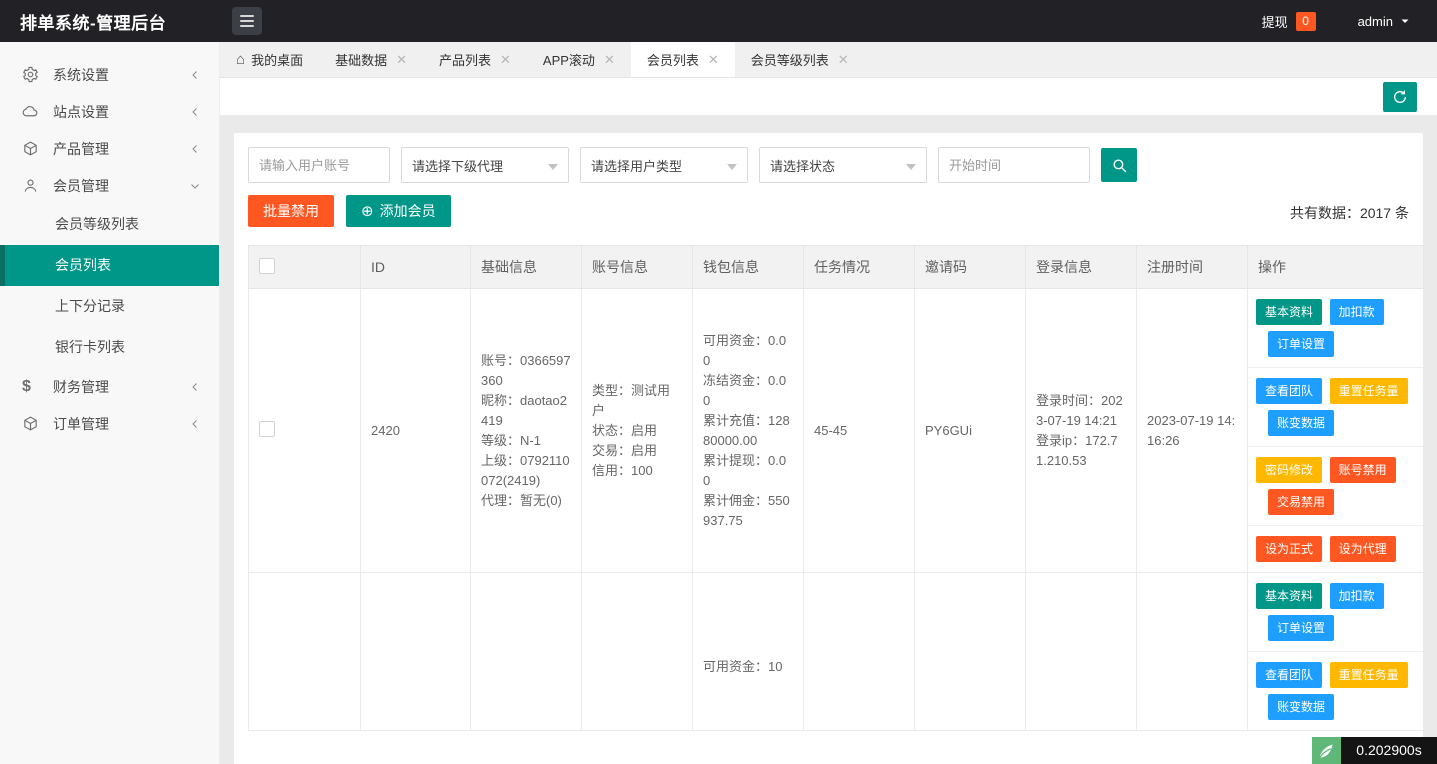  I want to click on user-menu: admin, so click(1384, 21).